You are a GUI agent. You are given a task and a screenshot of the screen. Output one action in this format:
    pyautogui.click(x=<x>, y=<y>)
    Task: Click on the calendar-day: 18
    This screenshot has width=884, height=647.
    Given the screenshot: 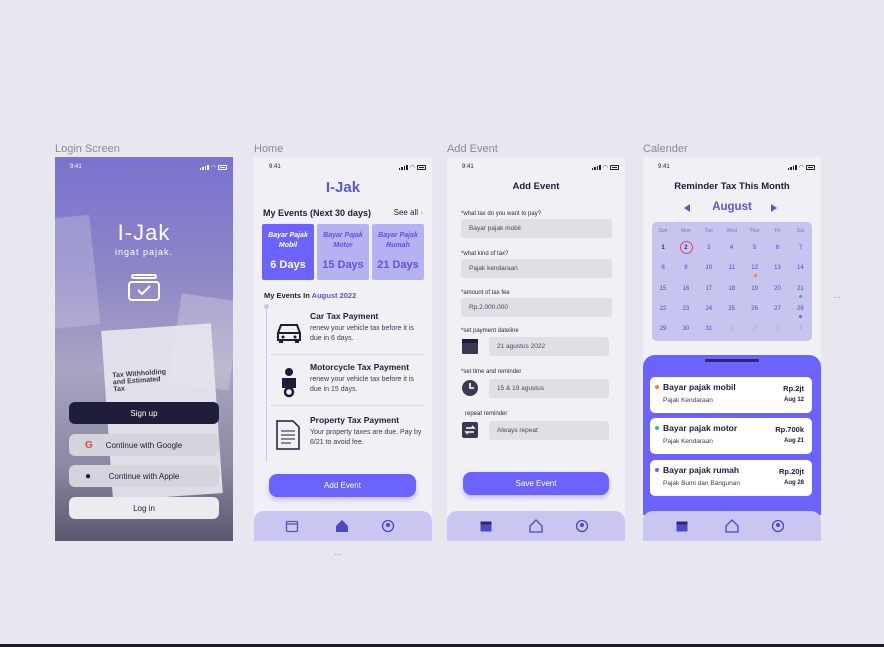 What is the action you would take?
    pyautogui.click(x=732, y=289)
    